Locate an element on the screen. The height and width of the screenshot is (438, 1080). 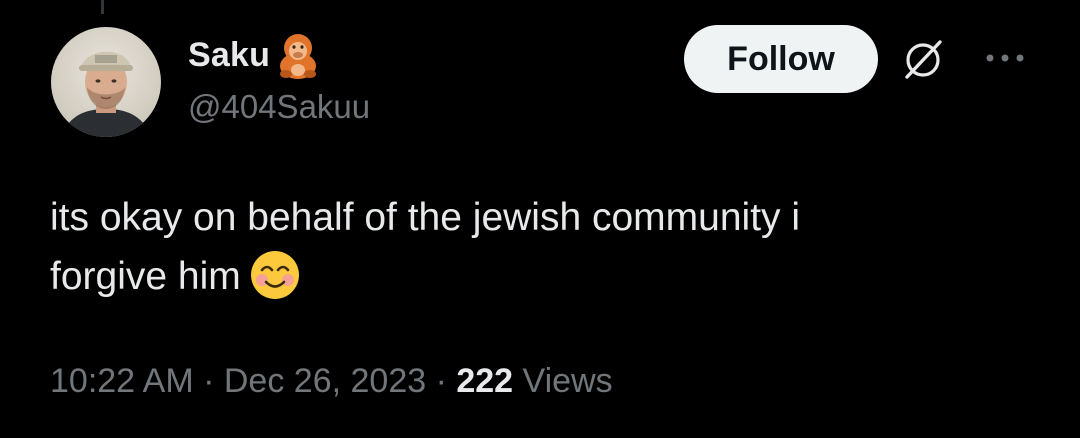
views-count: 222 is located at coordinates (485, 381).